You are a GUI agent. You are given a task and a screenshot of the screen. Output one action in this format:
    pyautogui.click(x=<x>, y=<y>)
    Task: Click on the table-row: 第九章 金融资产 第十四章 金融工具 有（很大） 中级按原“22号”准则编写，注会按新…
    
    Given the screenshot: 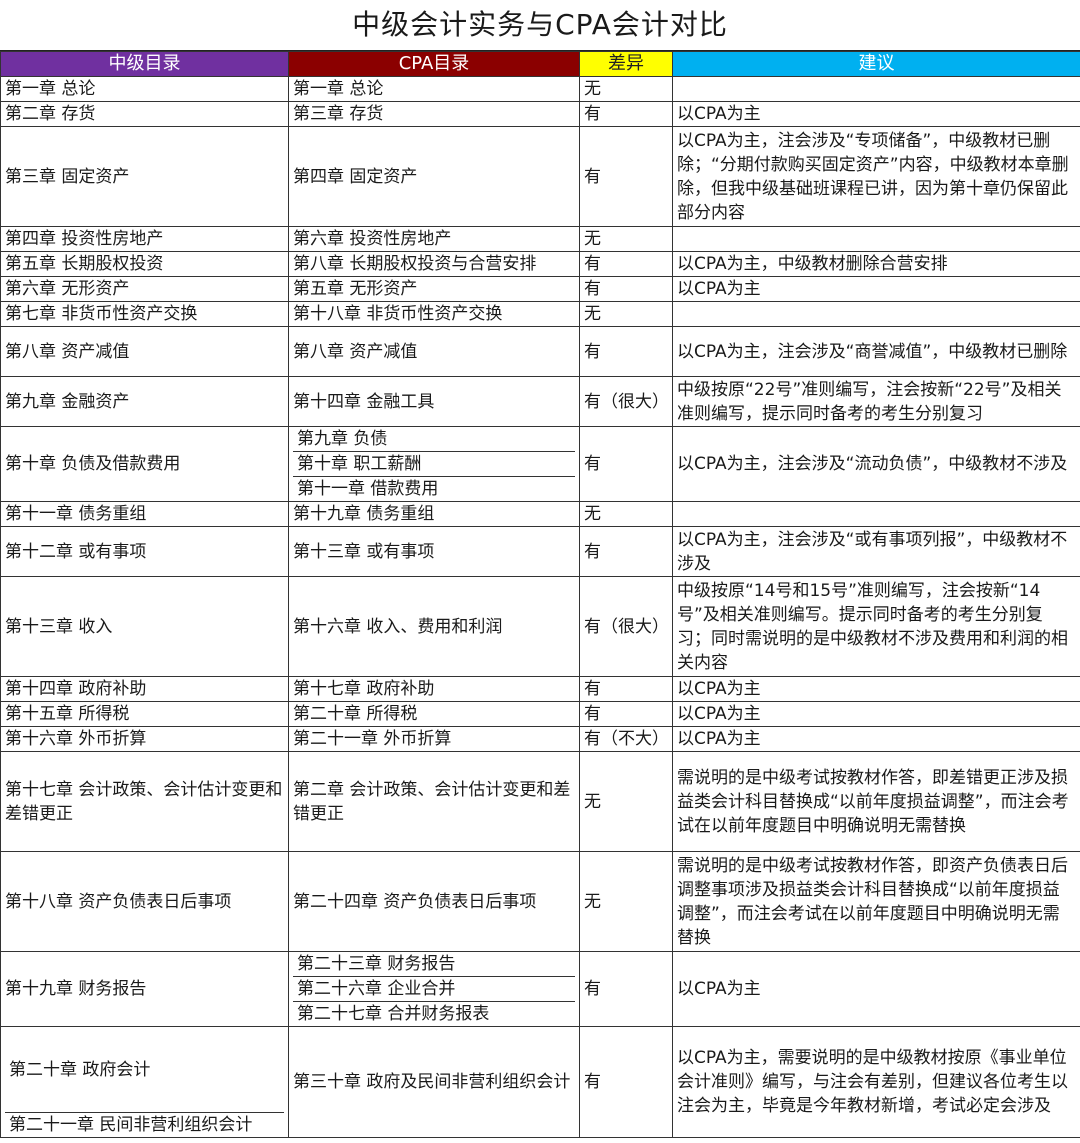 What is the action you would take?
    pyautogui.click(x=540, y=401)
    